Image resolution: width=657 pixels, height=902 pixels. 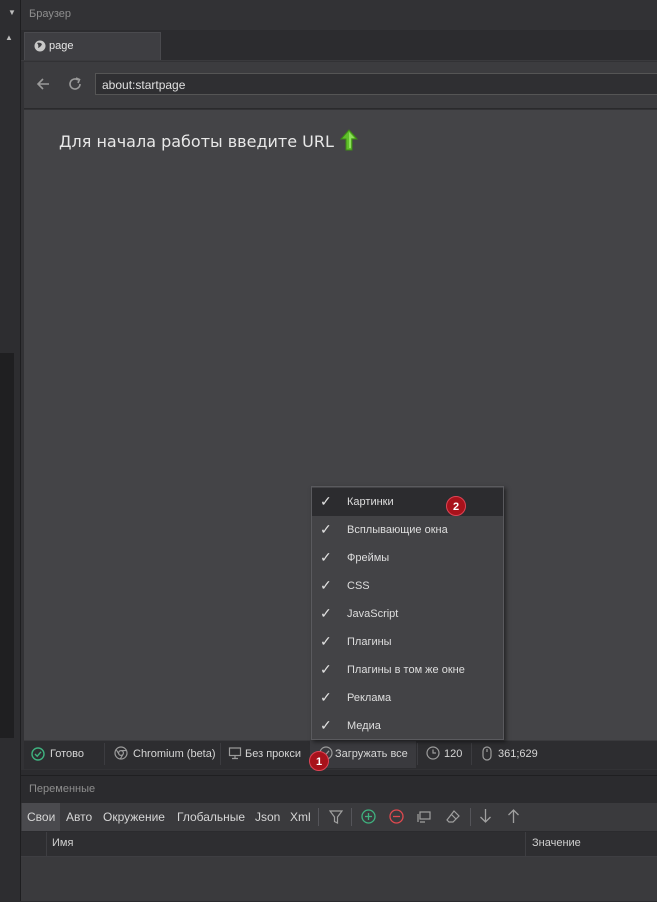 What do you see at coordinates (485, 816) in the screenshot?
I see `move-down-icon` at bounding box center [485, 816].